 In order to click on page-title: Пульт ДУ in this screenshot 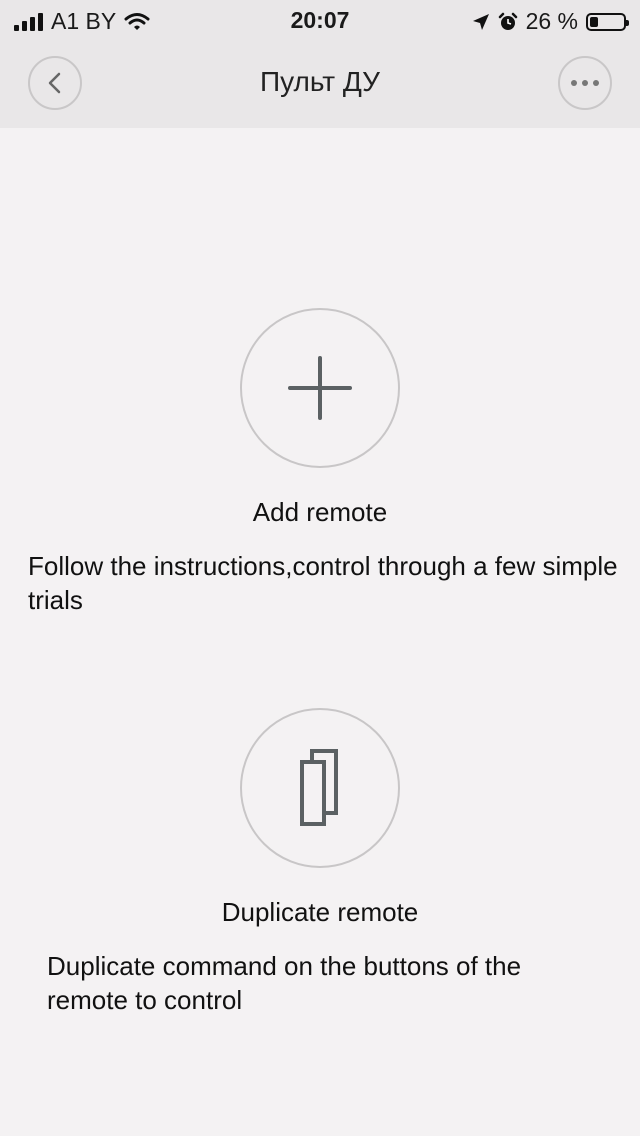, I will do `click(320, 81)`.